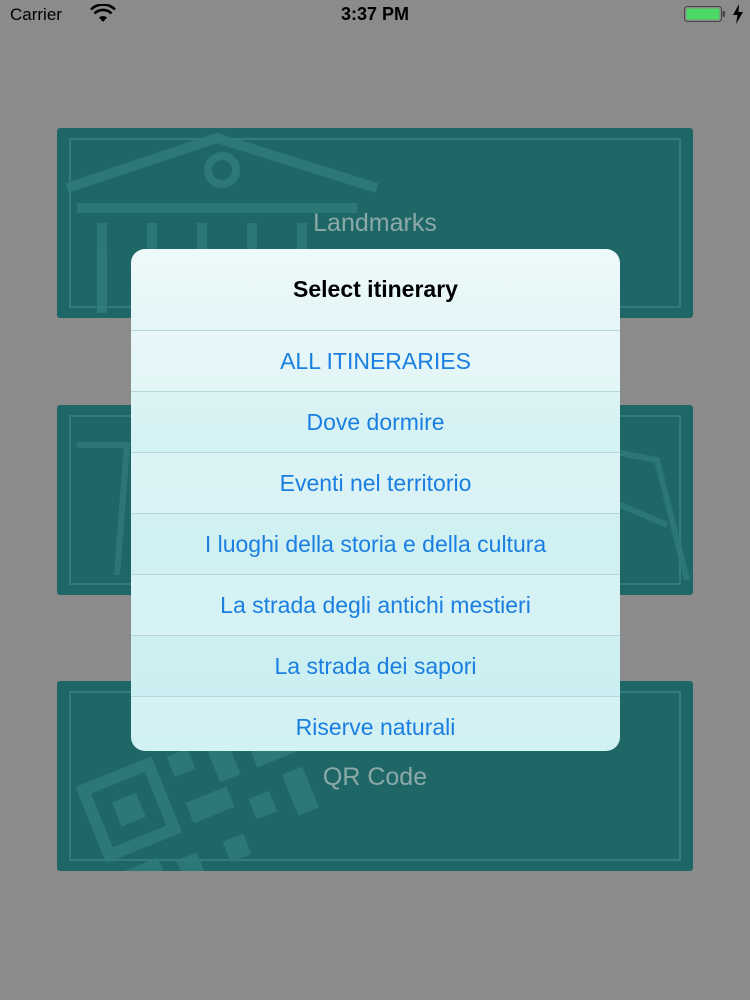 Image resolution: width=750 pixels, height=1000 pixels. I want to click on option-eventi-nel-territorio: Eventi nel territorio, so click(375, 482).